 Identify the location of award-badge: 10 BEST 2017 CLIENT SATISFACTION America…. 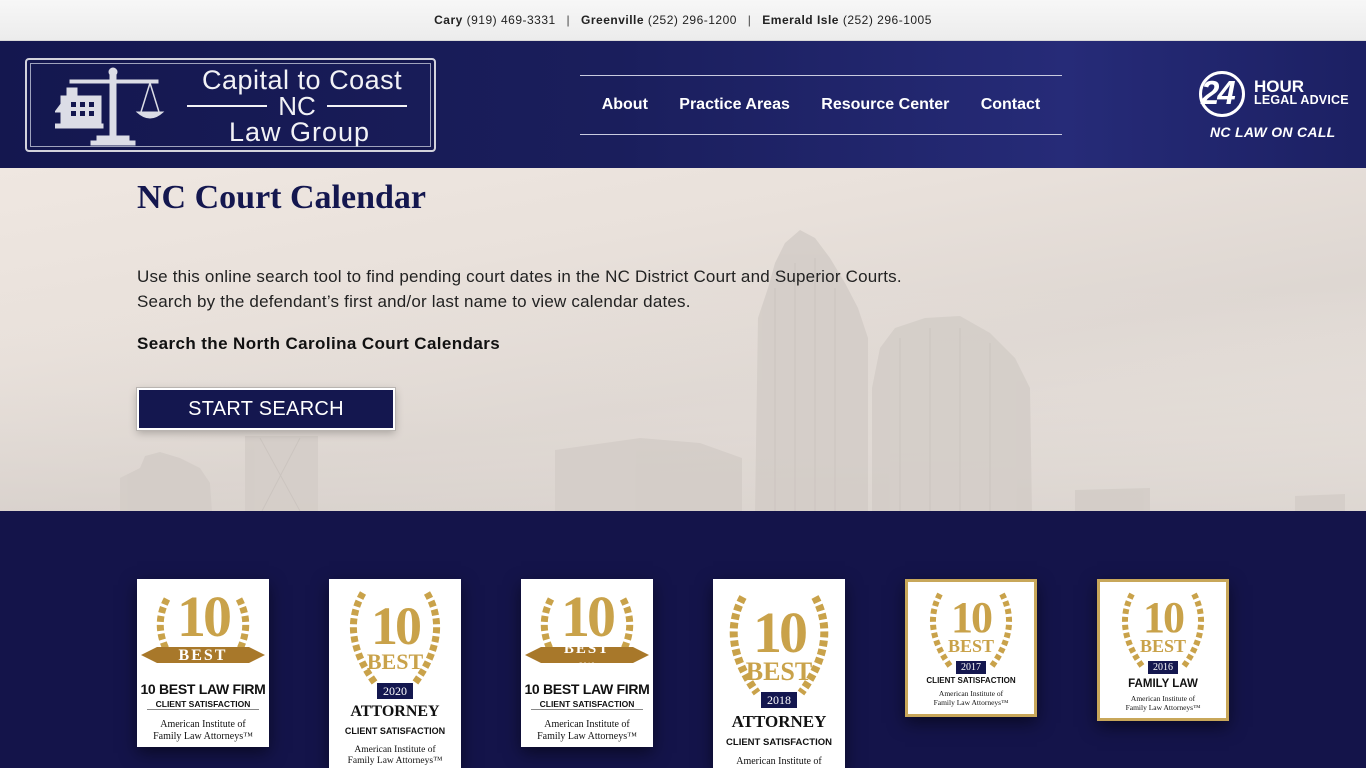
(971, 648).